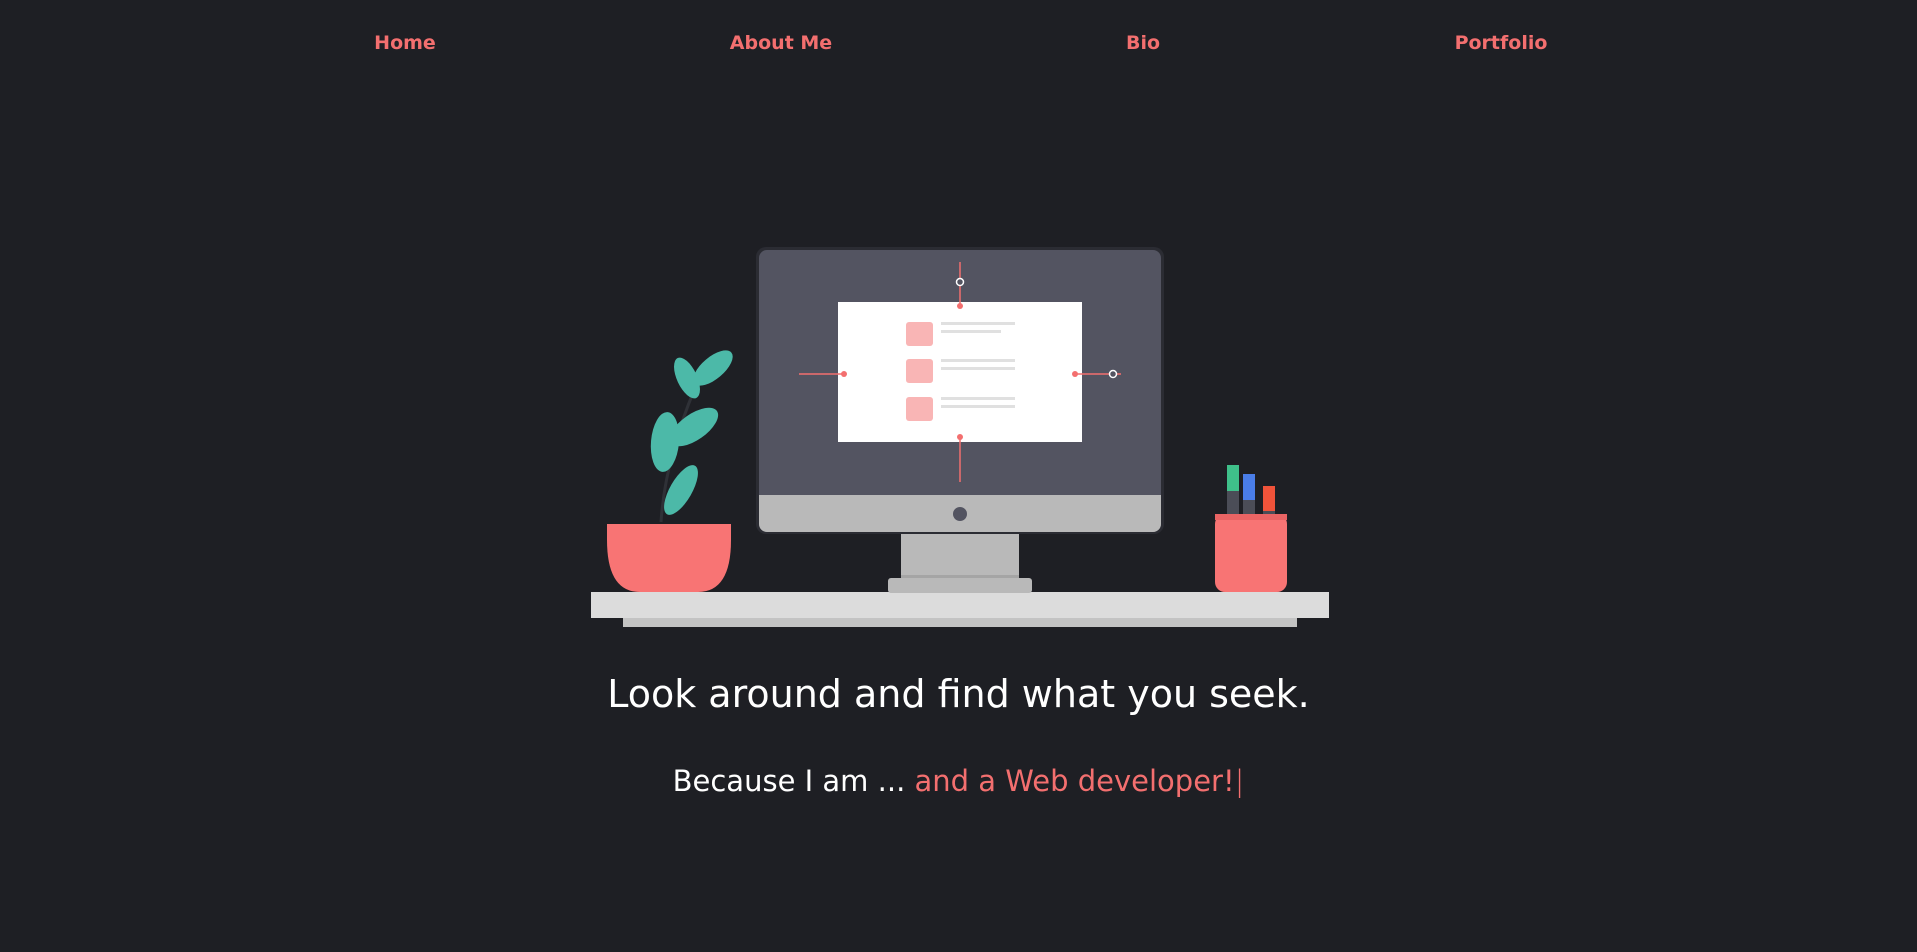 The height and width of the screenshot is (952, 1917). What do you see at coordinates (1251, 528) in the screenshot?
I see `pencil-cup-icon` at bounding box center [1251, 528].